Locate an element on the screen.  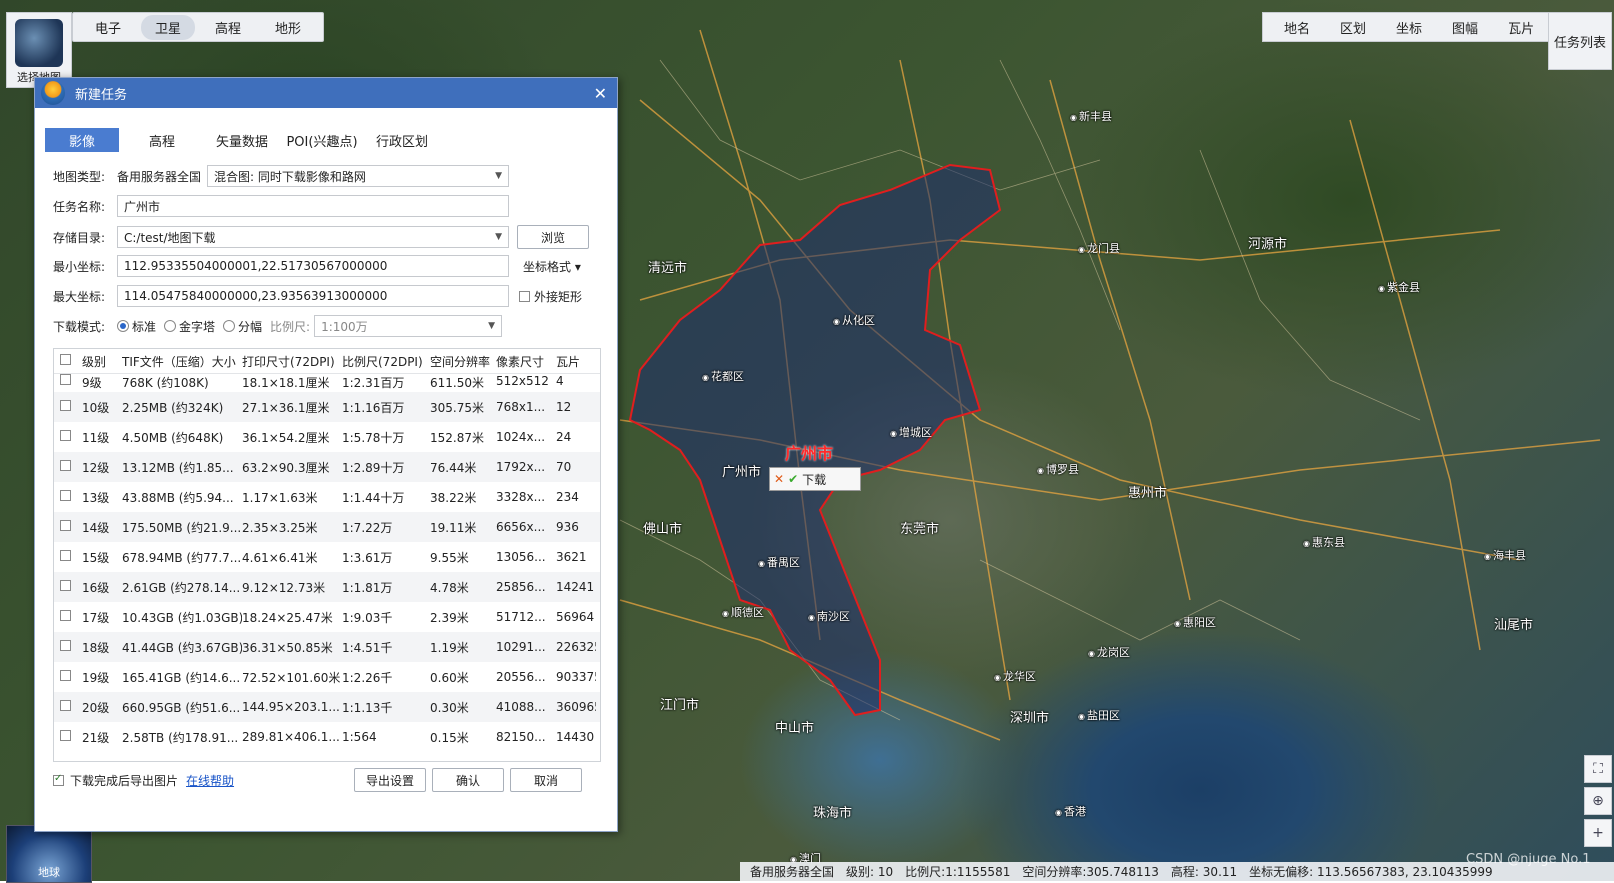
tab-admin: 行政区划 is located at coordinates (402, 140).